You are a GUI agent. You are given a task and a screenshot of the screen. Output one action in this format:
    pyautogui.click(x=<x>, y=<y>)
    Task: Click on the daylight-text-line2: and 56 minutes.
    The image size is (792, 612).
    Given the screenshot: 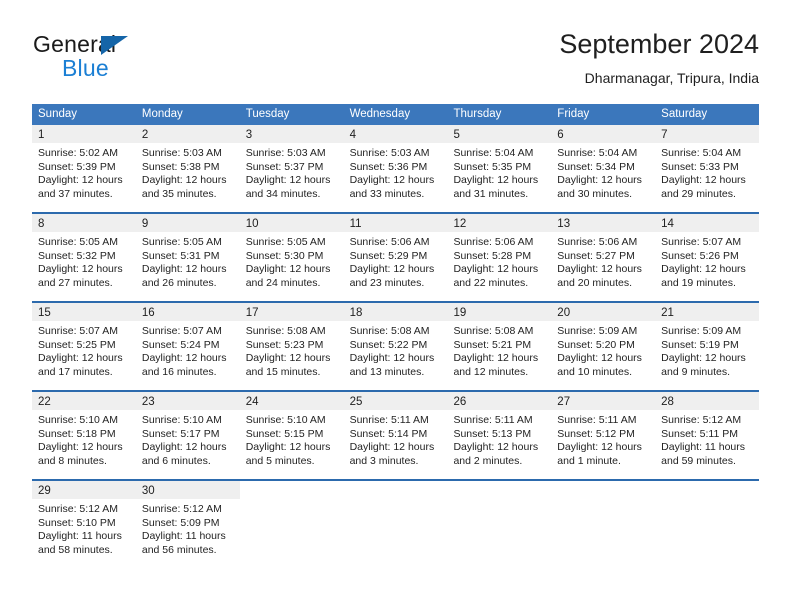 What is the action you would take?
    pyautogui.click(x=179, y=549)
    